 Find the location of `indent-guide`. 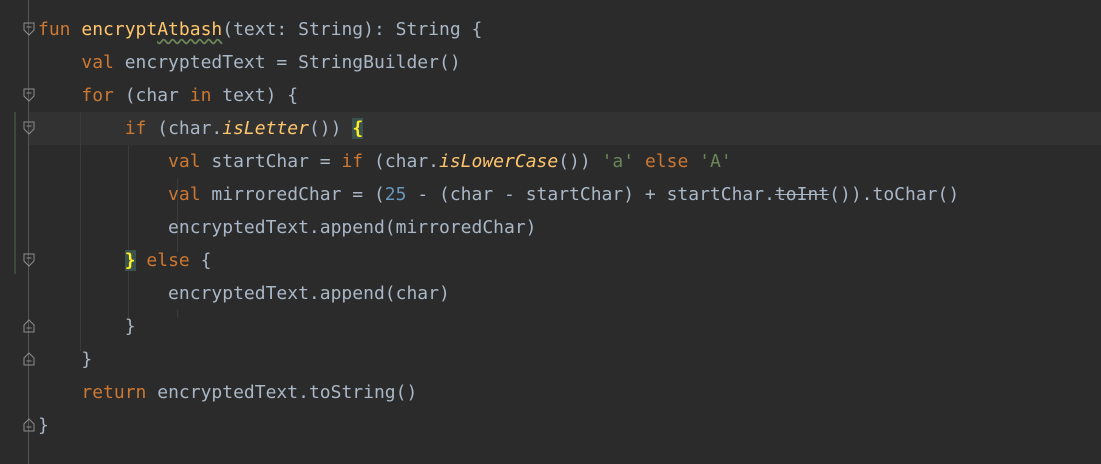

indent-guide is located at coordinates (177, 314).